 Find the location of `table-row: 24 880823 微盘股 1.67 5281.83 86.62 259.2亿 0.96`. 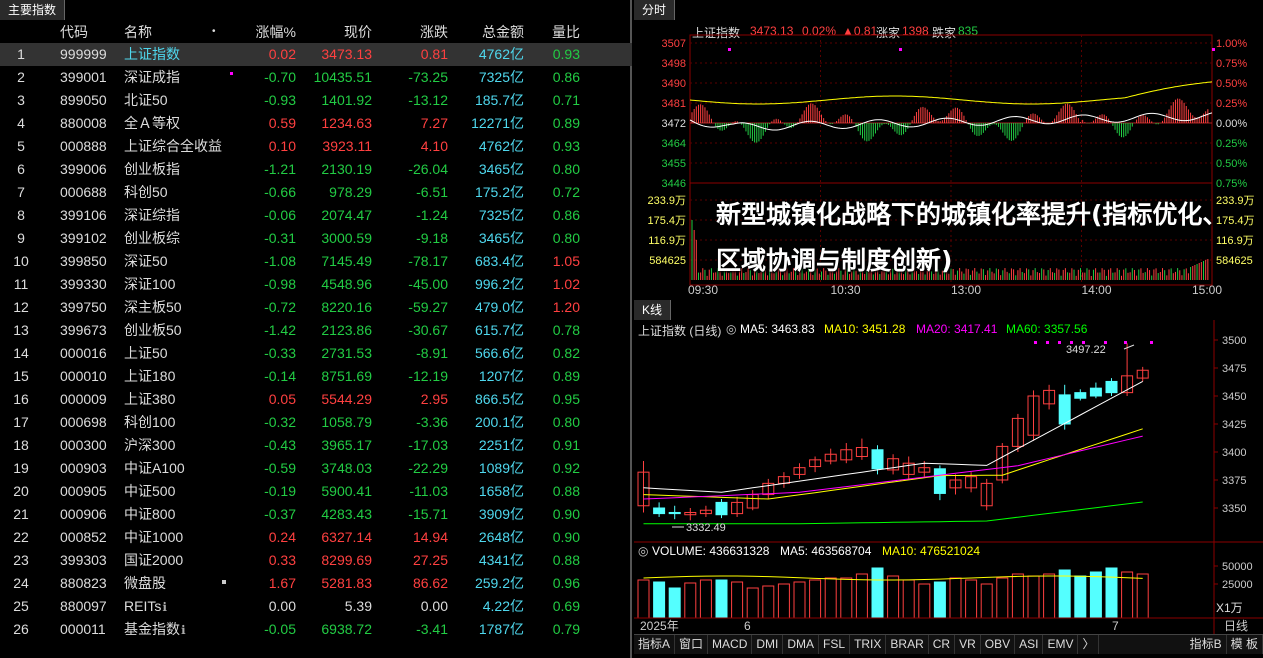

table-row: 24 880823 微盘股 1.67 5281.83 86.62 259.2亿 0.96 is located at coordinates (316, 583).